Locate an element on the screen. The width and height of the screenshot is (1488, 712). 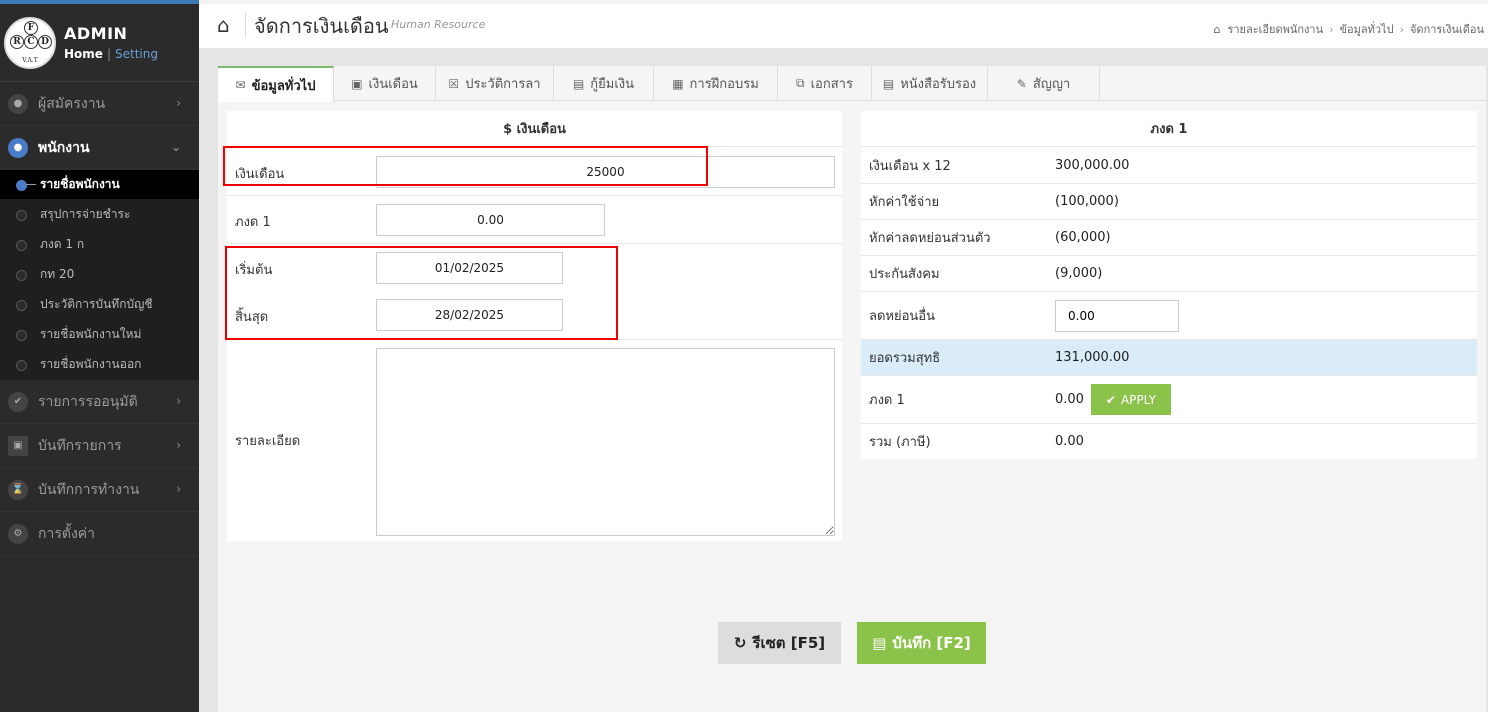
tab-label: เอกสาร is located at coordinates (831, 84).